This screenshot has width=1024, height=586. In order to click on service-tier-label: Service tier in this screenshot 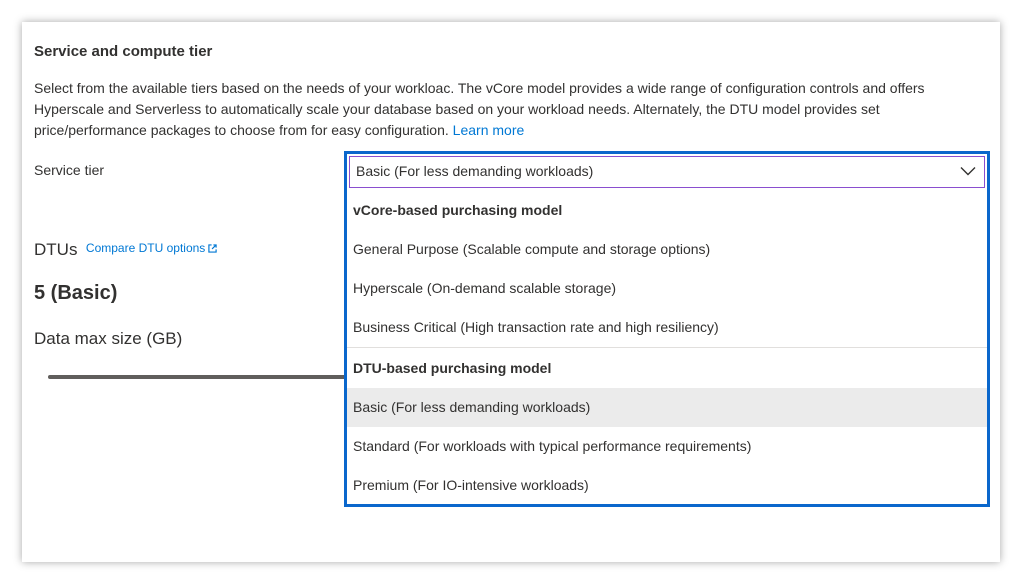, I will do `click(69, 170)`.